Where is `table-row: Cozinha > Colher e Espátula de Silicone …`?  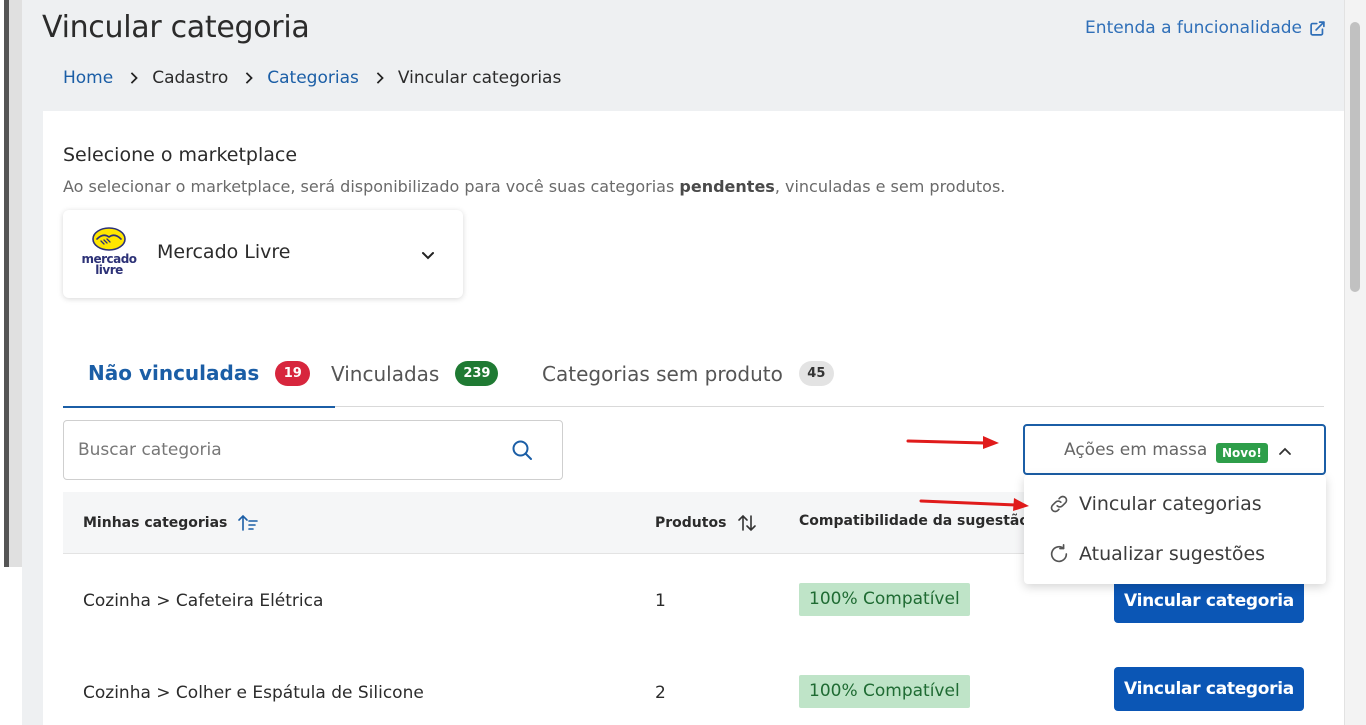 table-row: Cozinha > Colher e Espátula de Silicone … is located at coordinates (693, 686).